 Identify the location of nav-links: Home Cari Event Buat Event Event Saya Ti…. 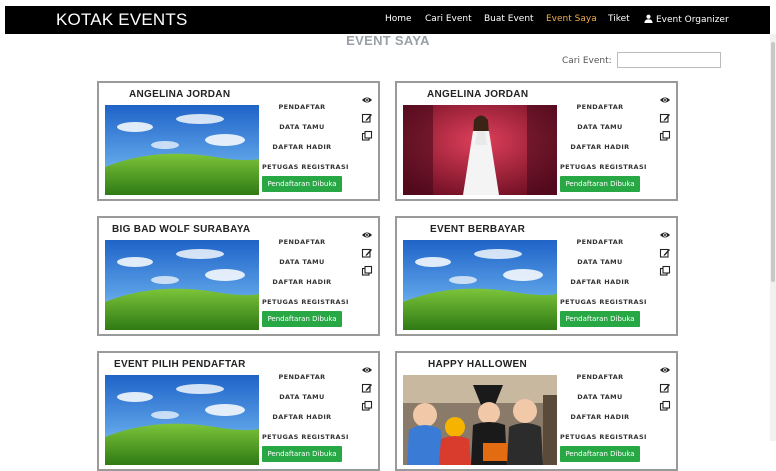
(387, 20).